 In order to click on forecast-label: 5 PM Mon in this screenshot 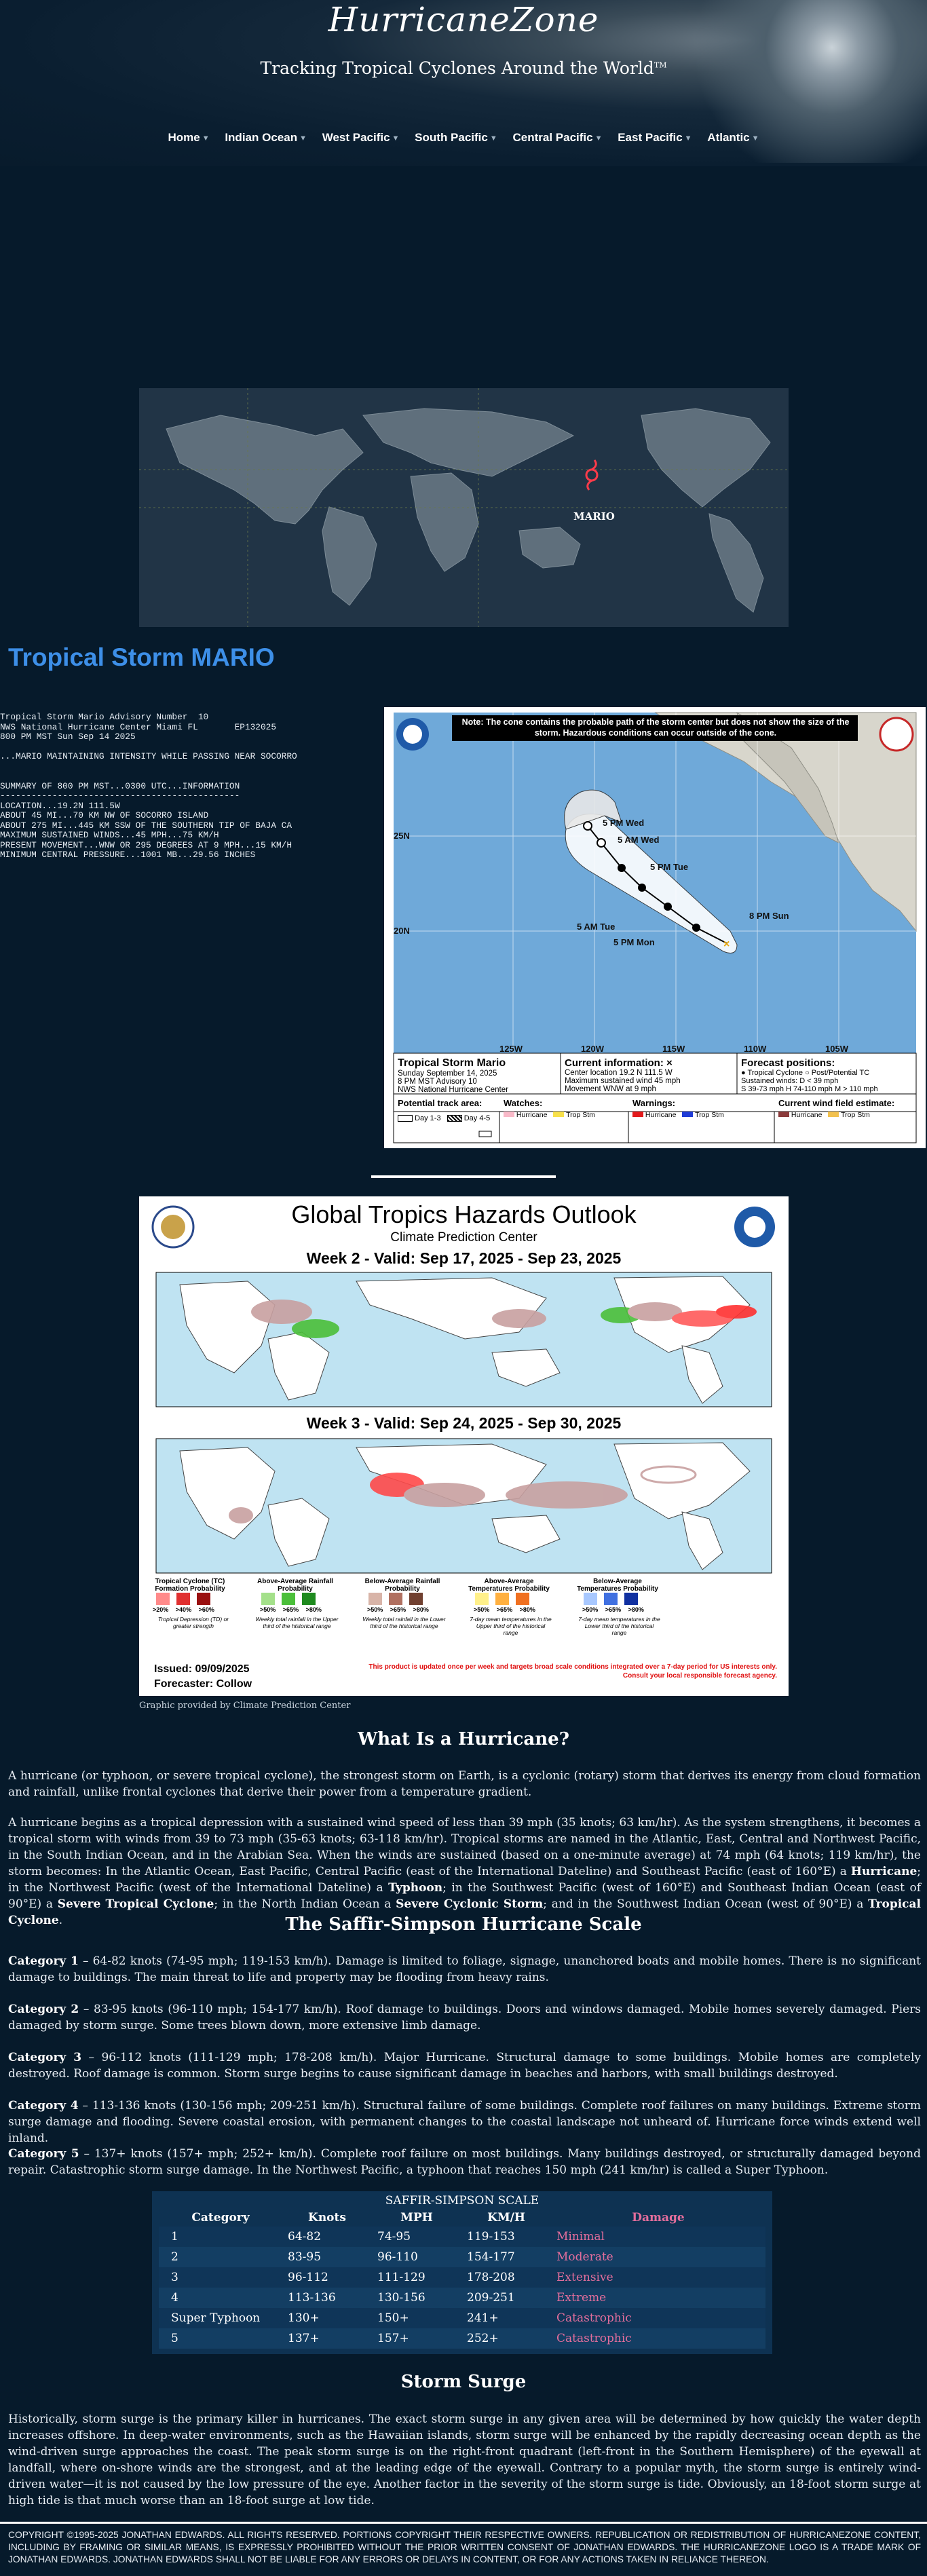, I will do `click(634, 942)`.